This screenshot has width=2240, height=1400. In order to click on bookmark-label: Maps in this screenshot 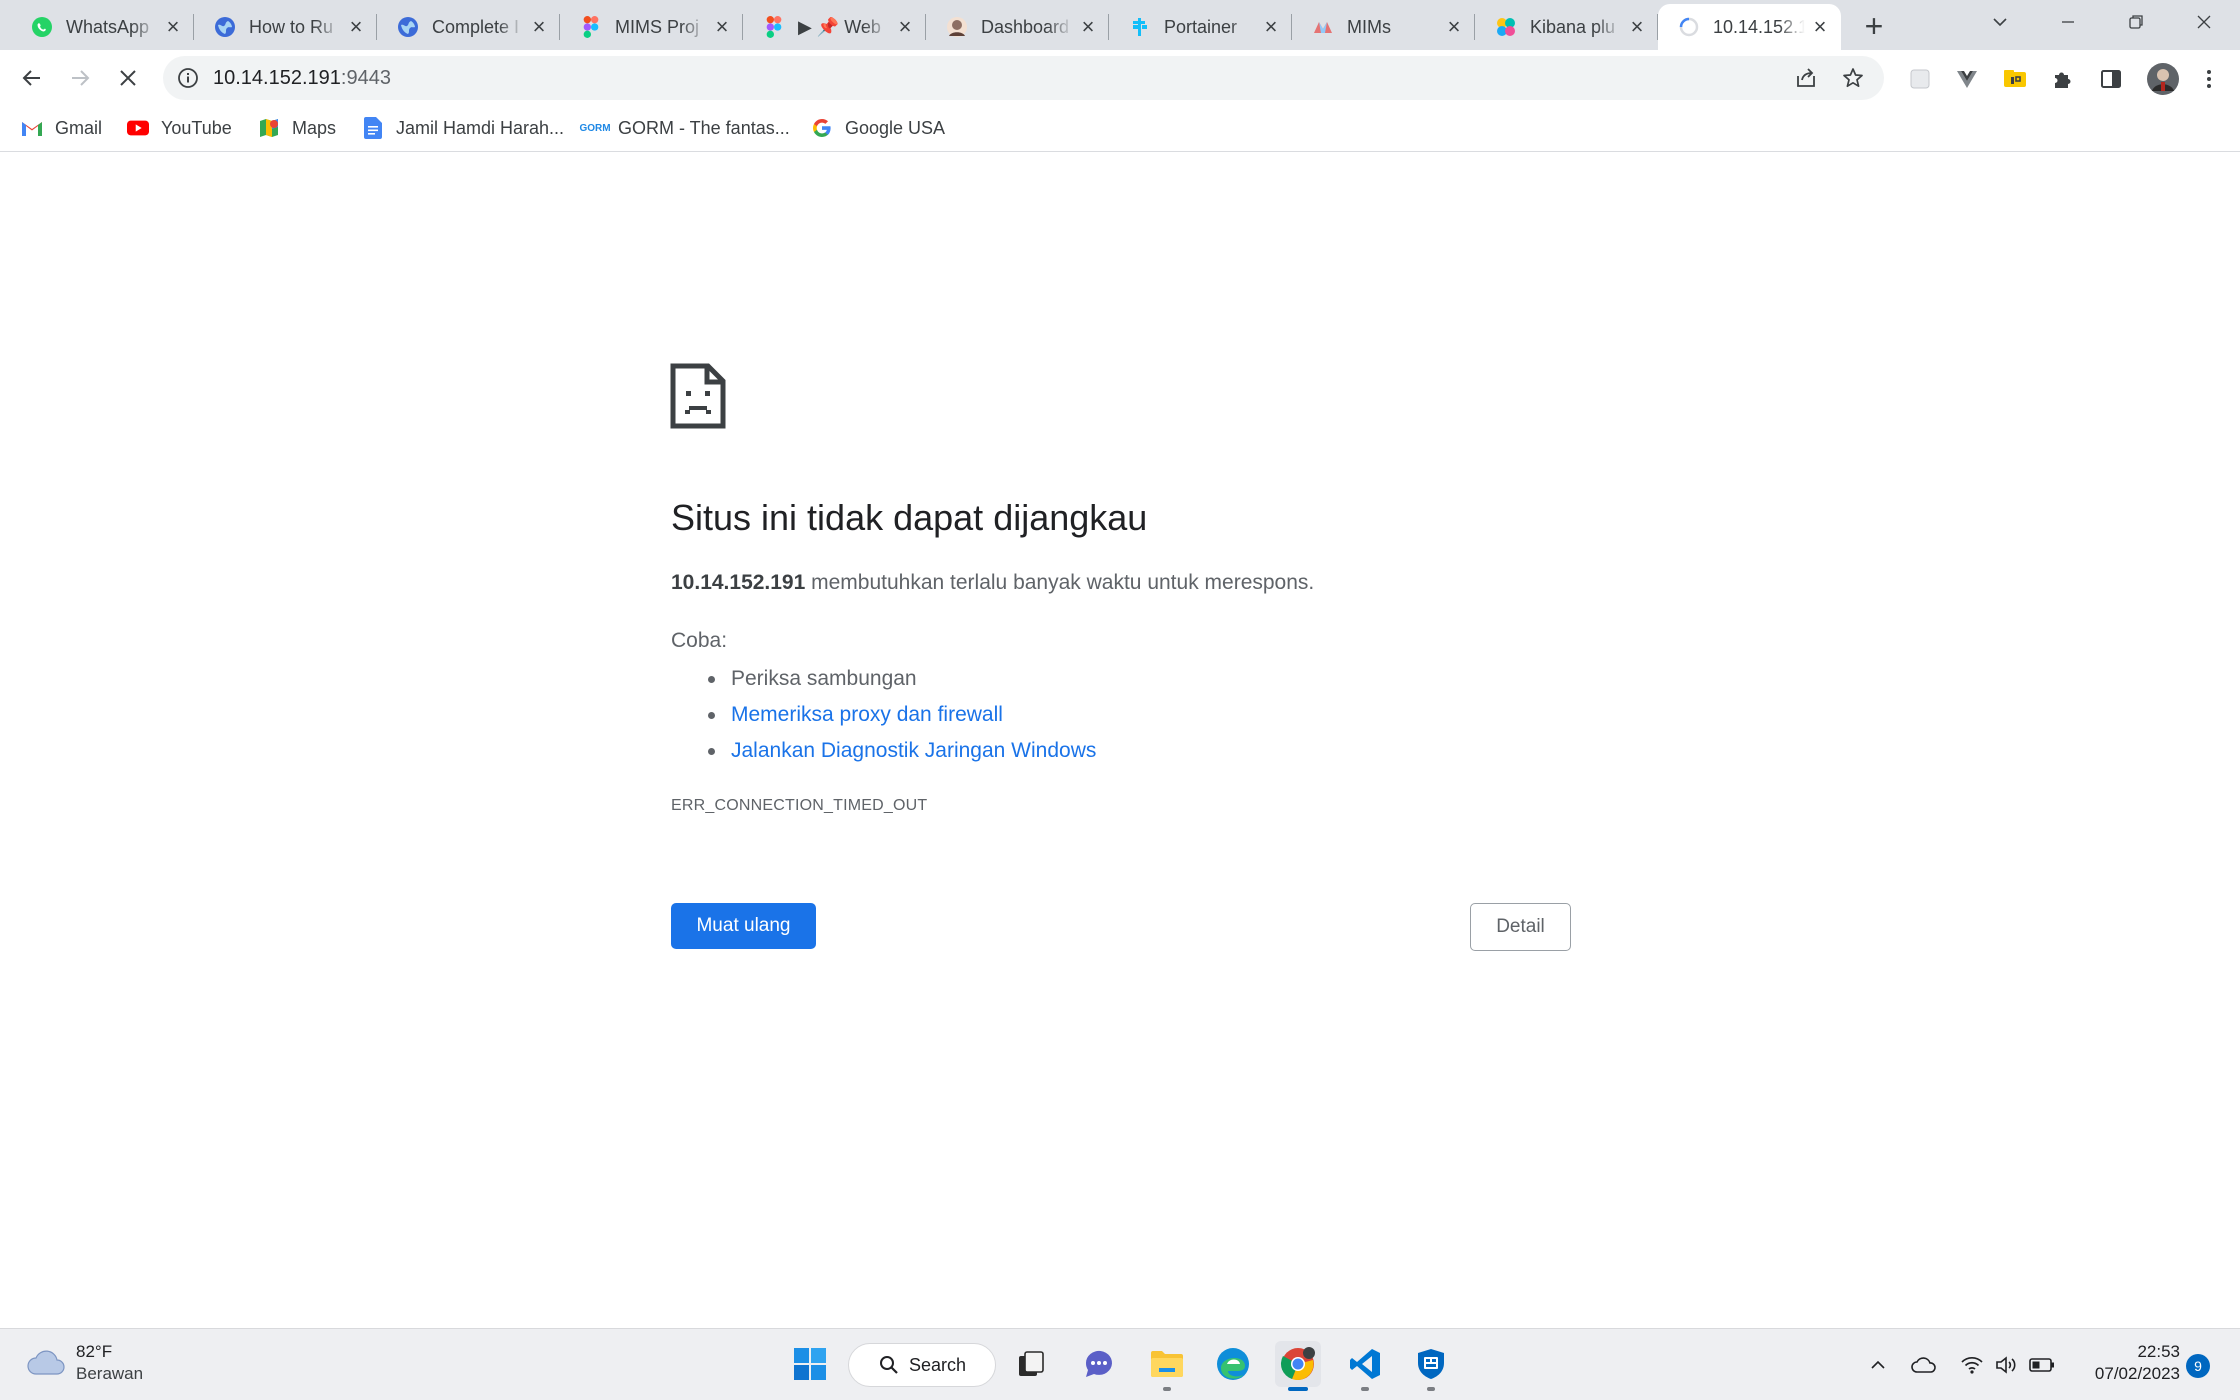, I will do `click(314, 127)`.